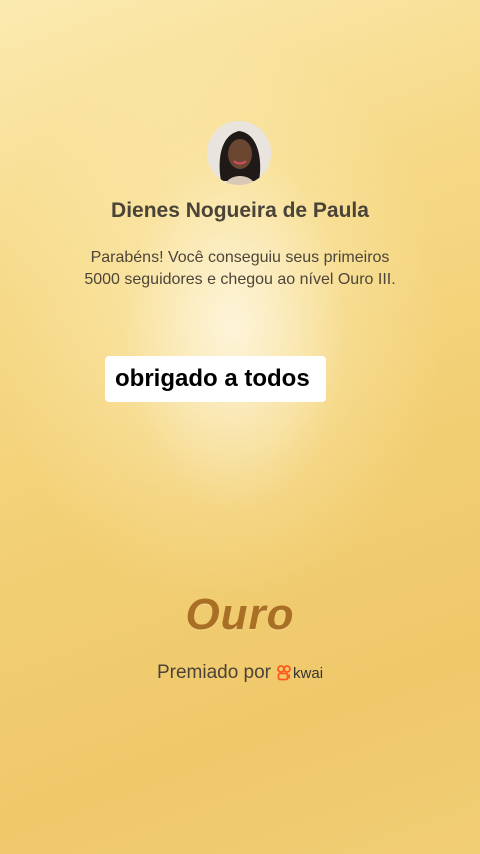 The width and height of the screenshot is (480, 854). What do you see at coordinates (284, 673) in the screenshot?
I see `kwai-logo-icon` at bounding box center [284, 673].